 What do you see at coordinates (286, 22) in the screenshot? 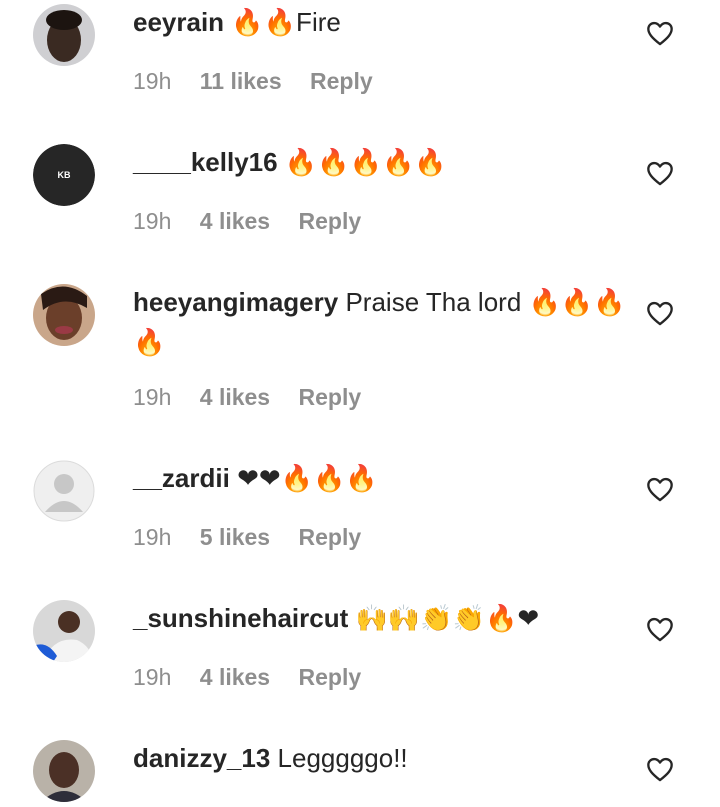
I see `comment-text: 🔥🔥Fire` at bounding box center [286, 22].